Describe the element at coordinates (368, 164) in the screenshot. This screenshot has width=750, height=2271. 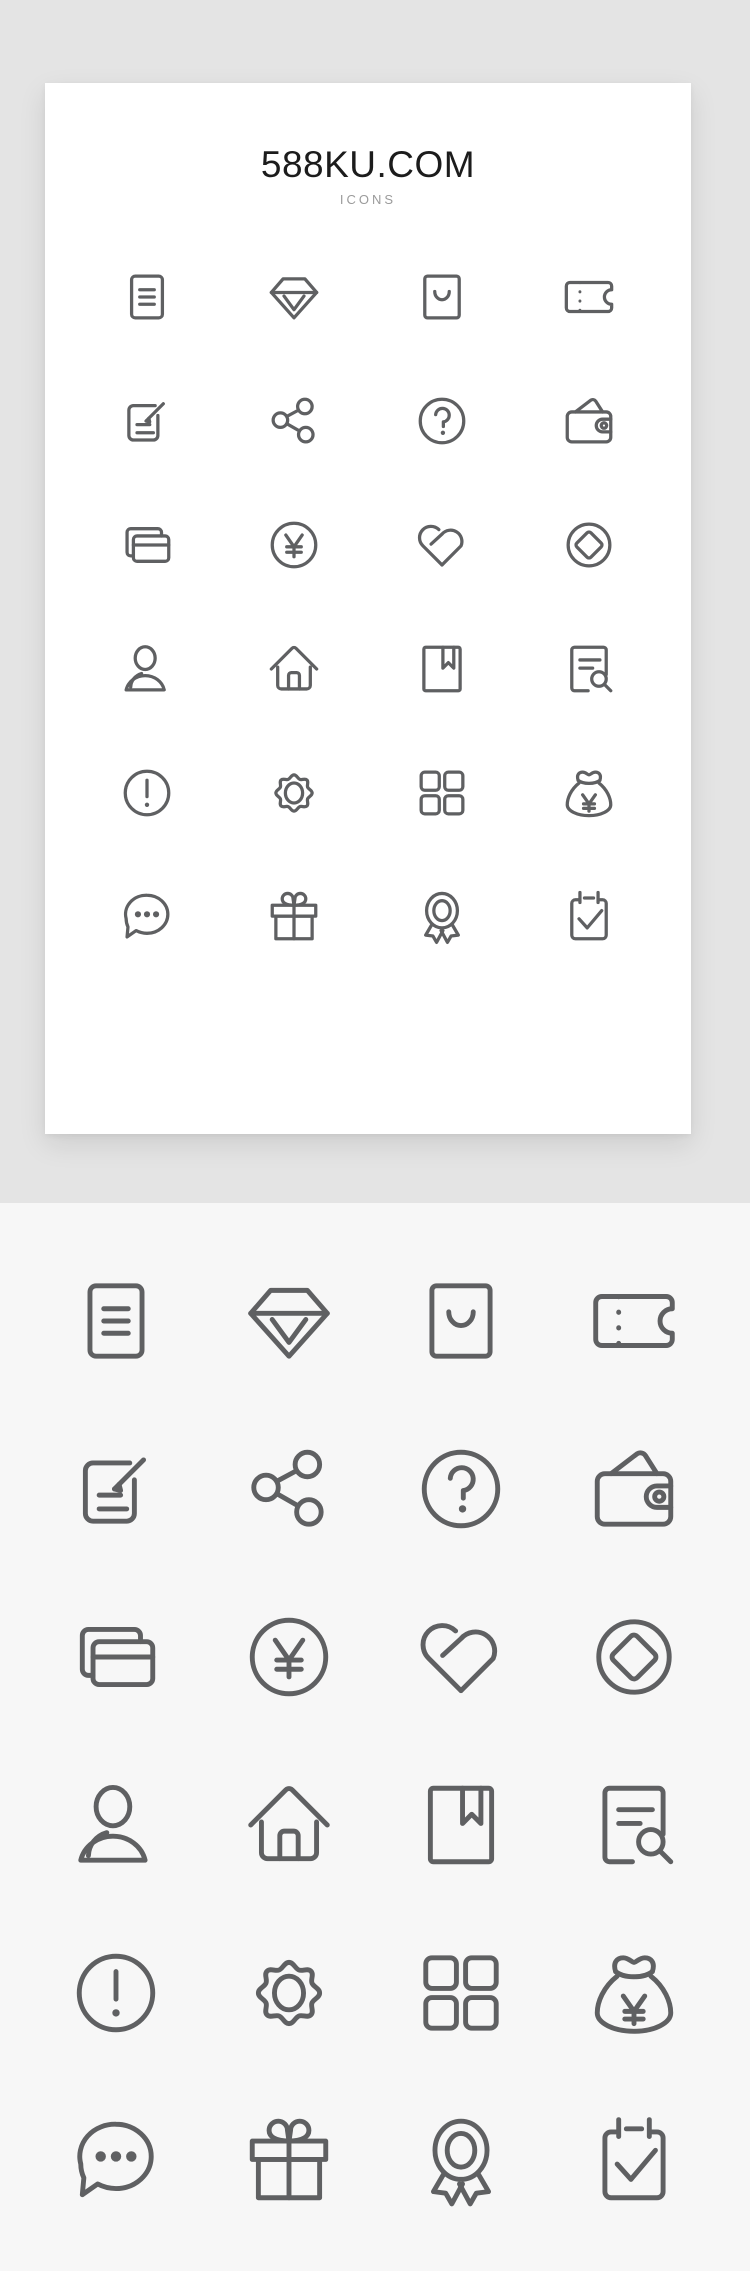
I see `page-title: 588KU.COM` at that location.